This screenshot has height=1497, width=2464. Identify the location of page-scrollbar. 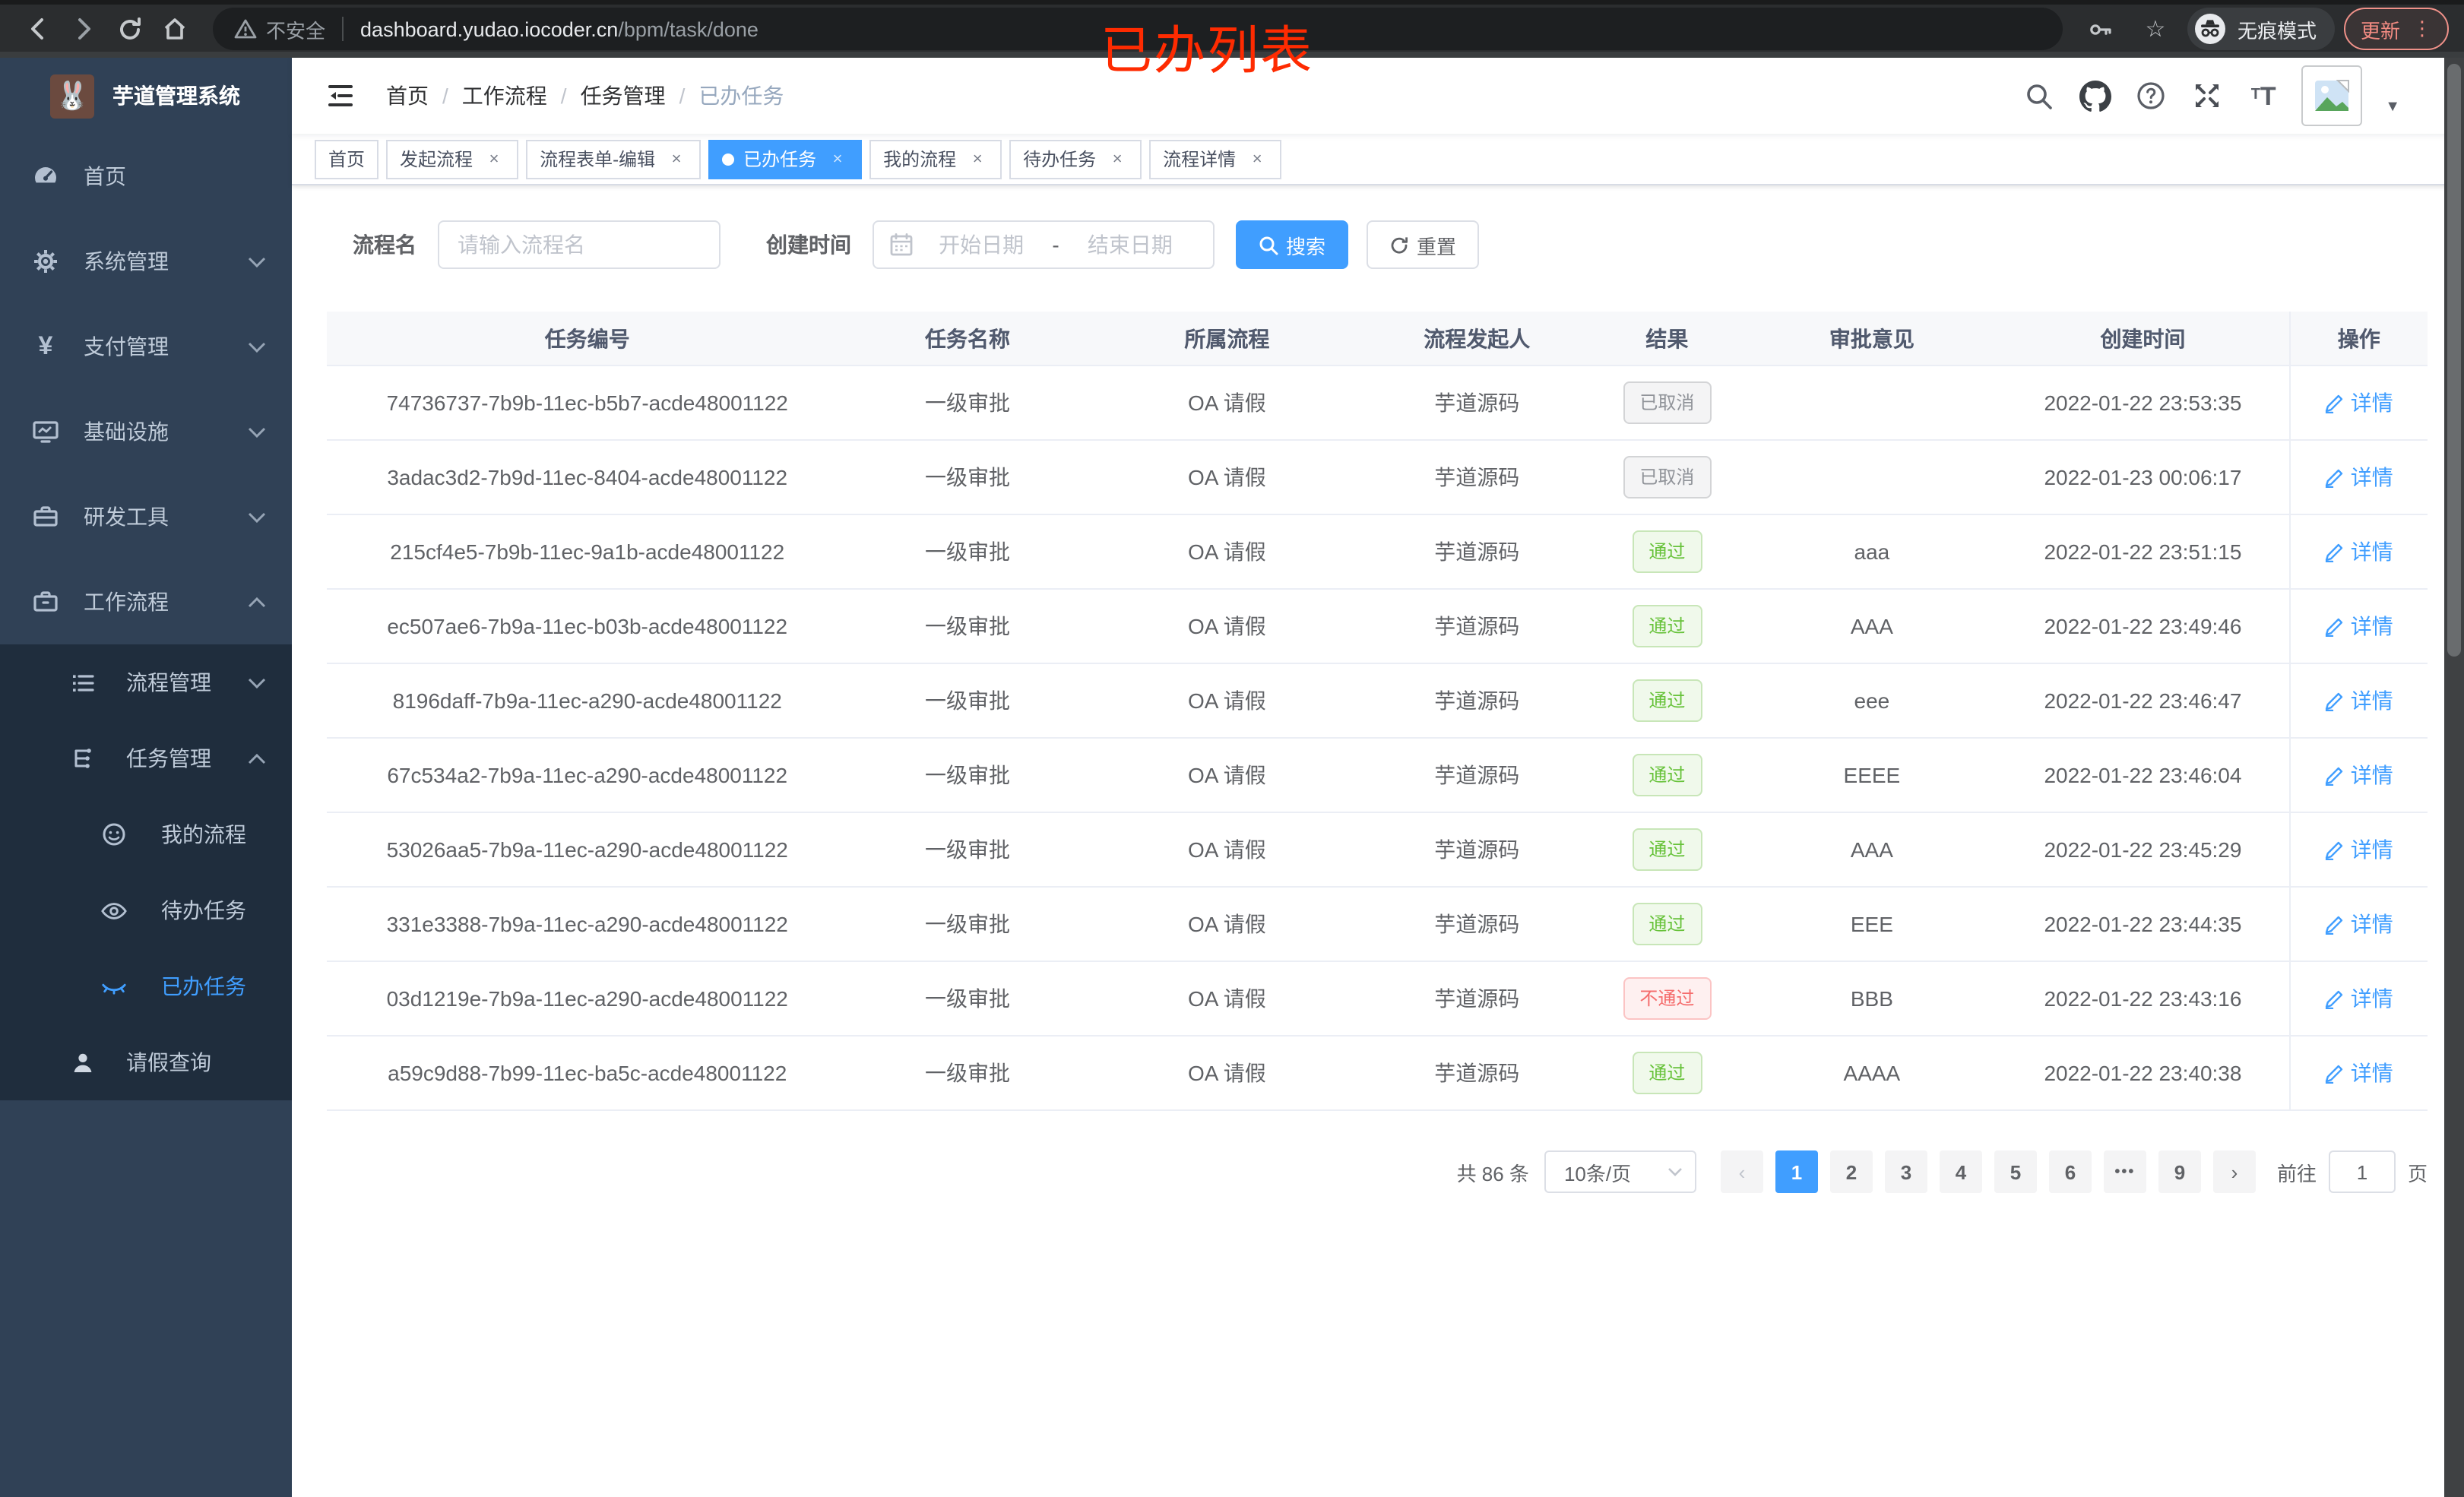
(2454, 777).